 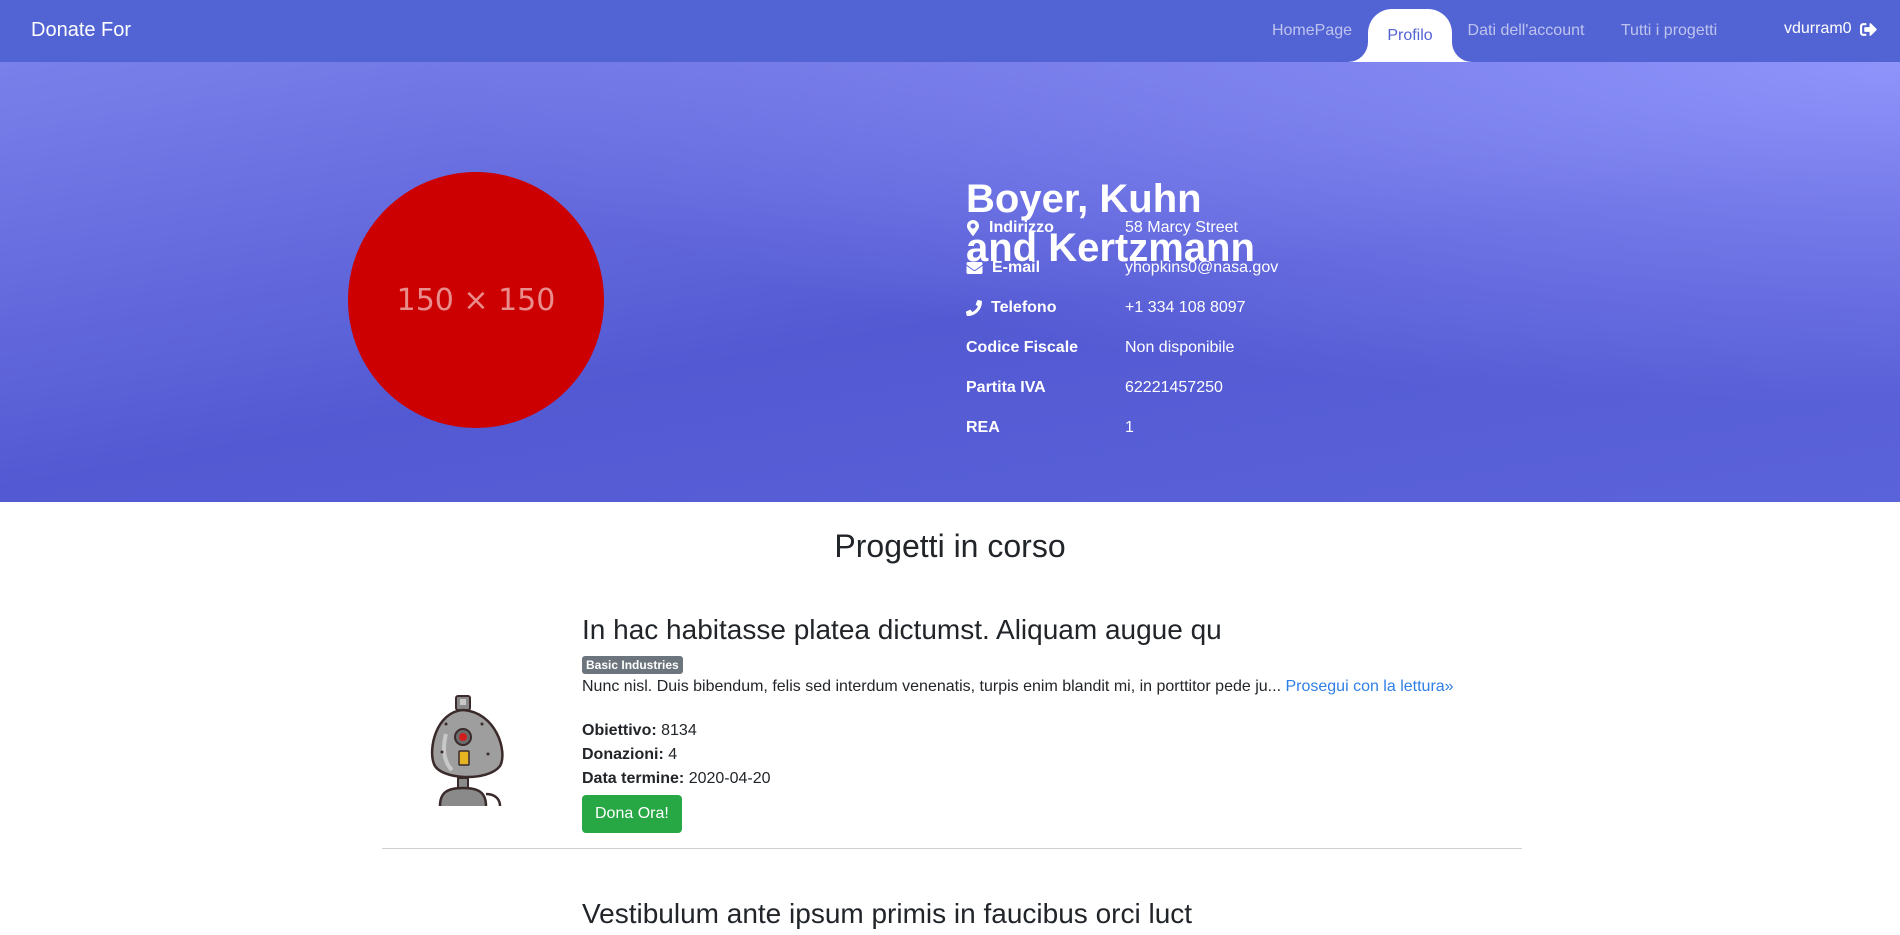 I want to click on robot-thumbnail-icon, so click(x=471, y=750).